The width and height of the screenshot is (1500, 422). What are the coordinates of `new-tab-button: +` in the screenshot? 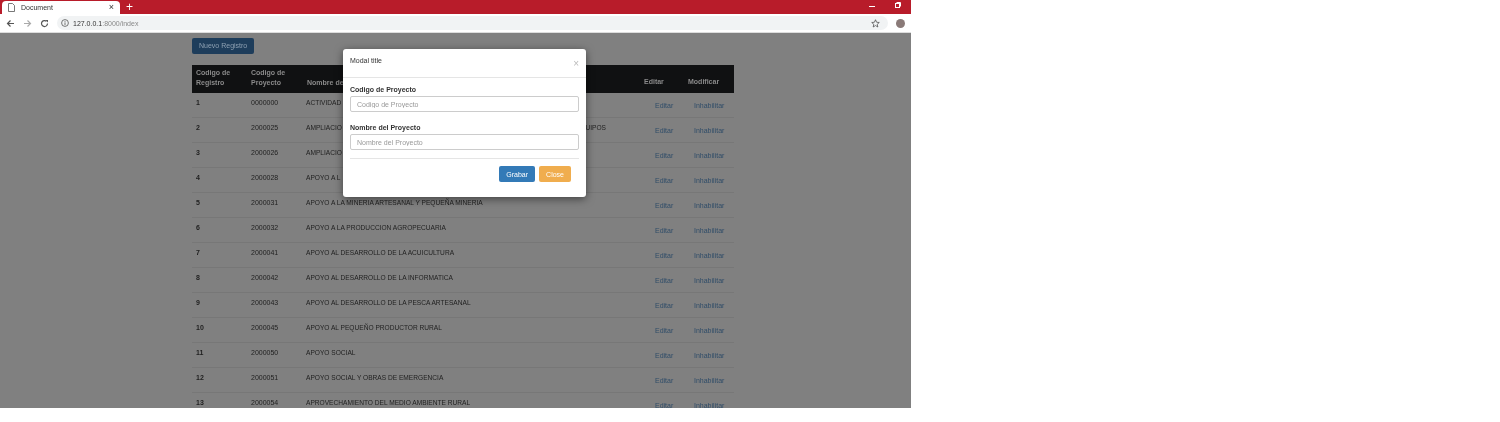 It's located at (129, 7).